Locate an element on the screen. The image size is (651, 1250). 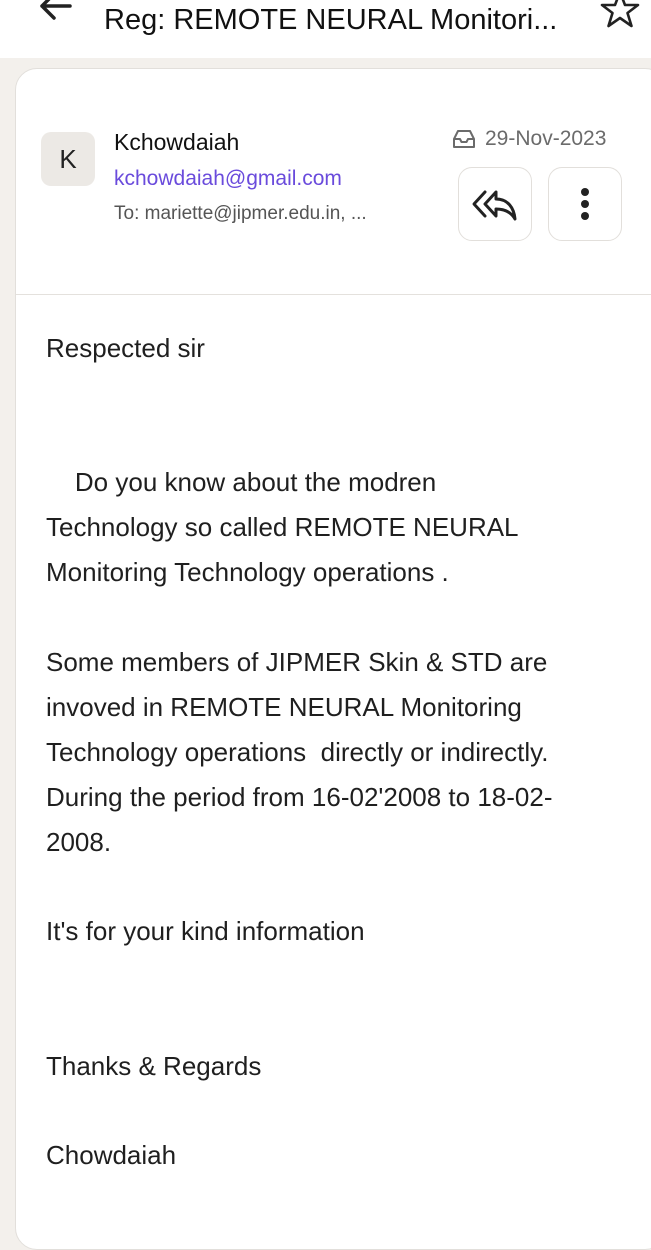
email-date: 29-Nov-2023 is located at coordinates (546, 138).